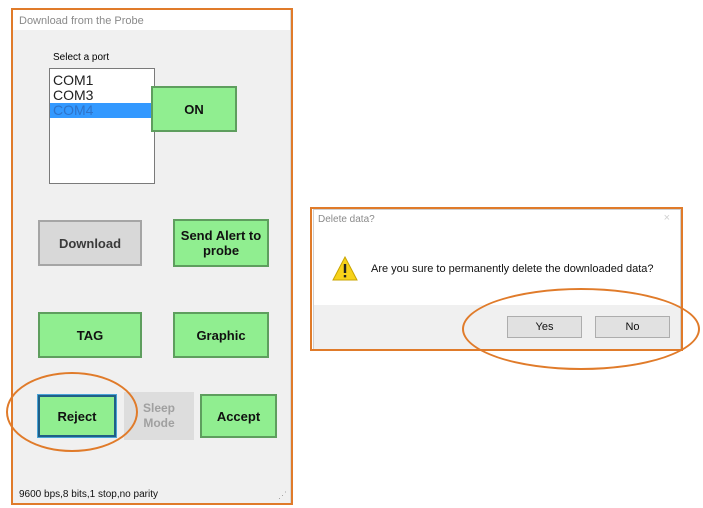 This screenshot has height=508, width=703. I want to click on yes-button: Yes, so click(544, 327).